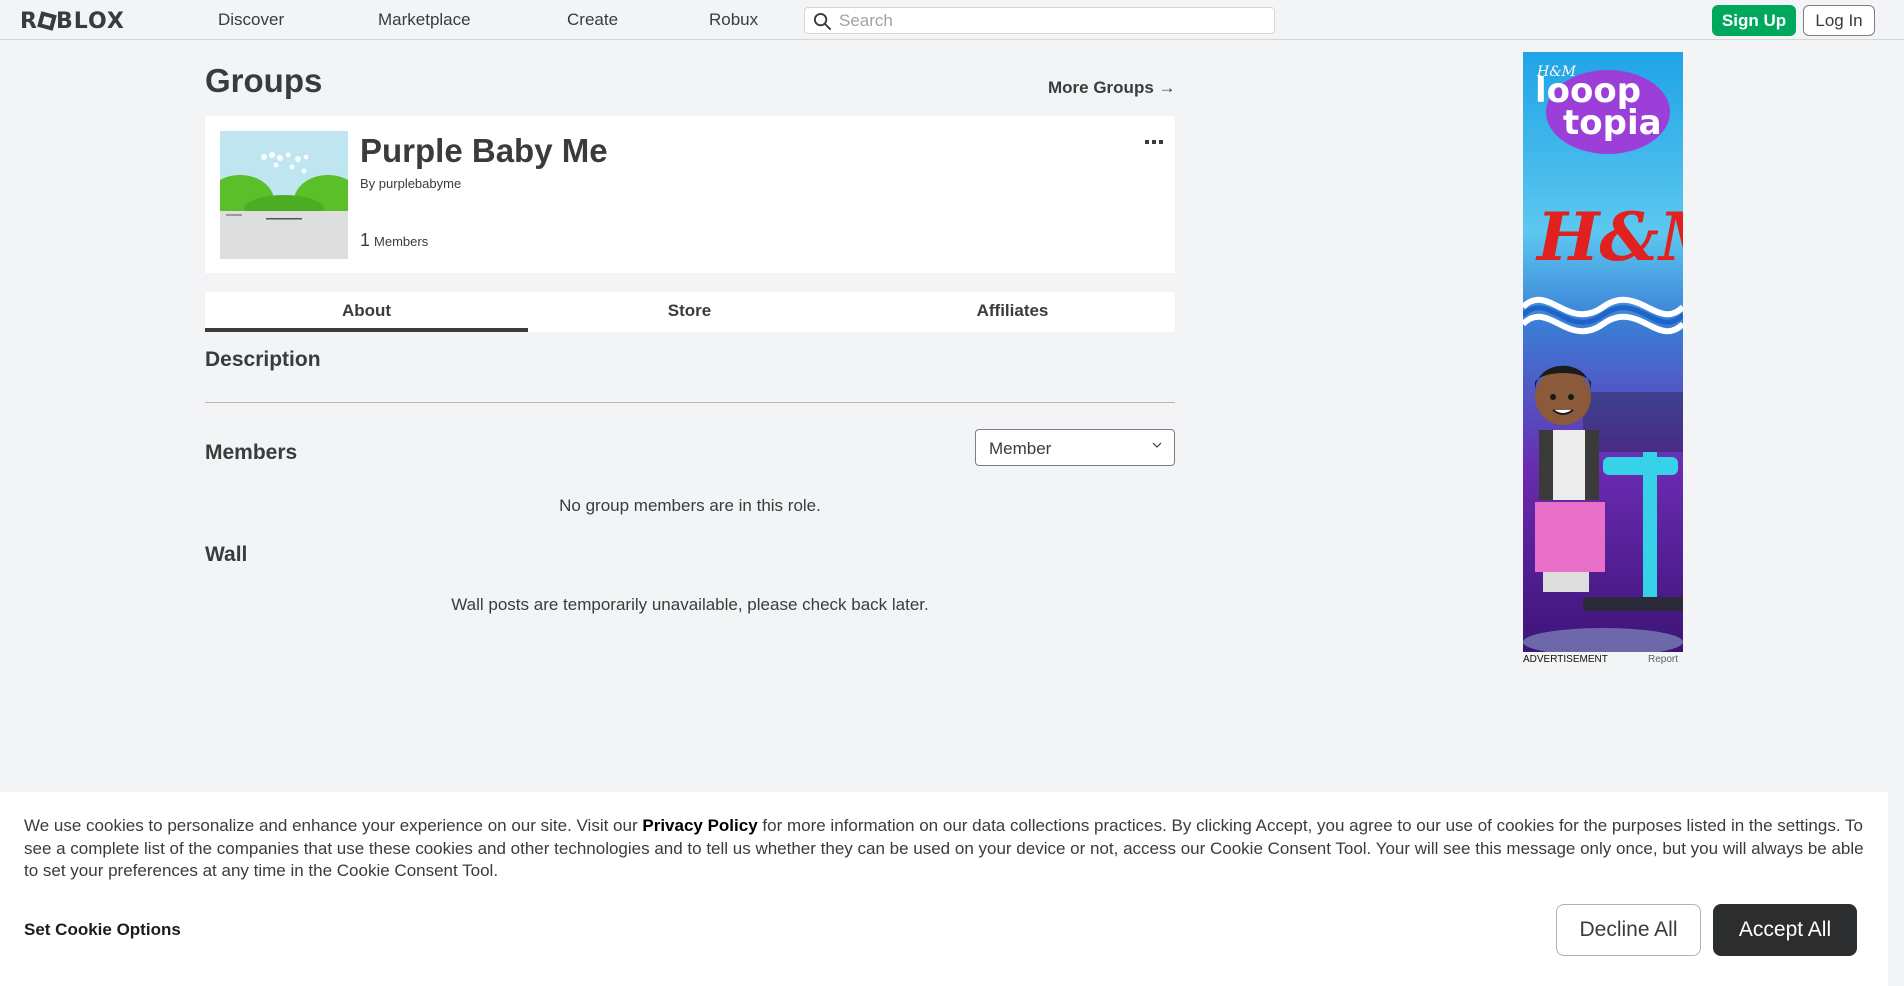  What do you see at coordinates (1112, 88) in the screenshot?
I see `more-groups-link: More Groups →` at bounding box center [1112, 88].